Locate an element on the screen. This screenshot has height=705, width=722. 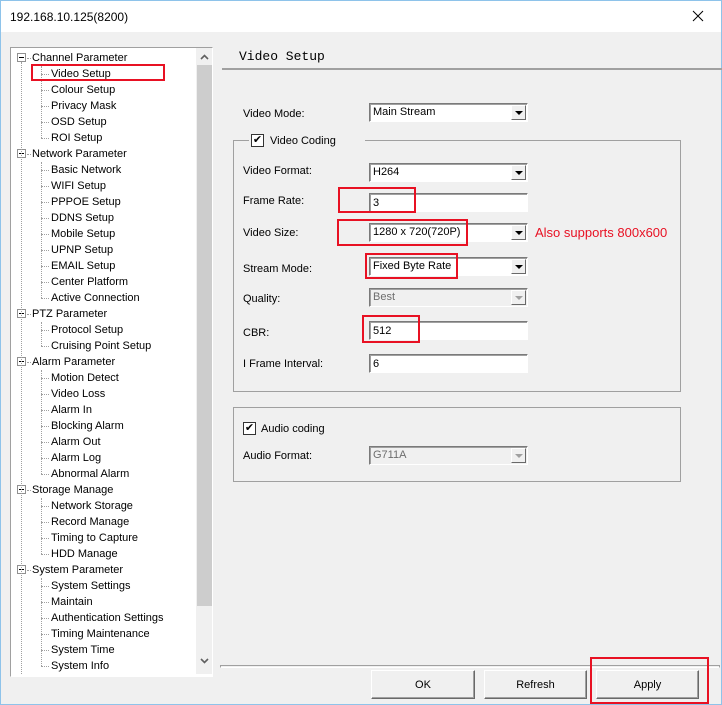
video-coding-label: Video Coding is located at coordinates (303, 141).